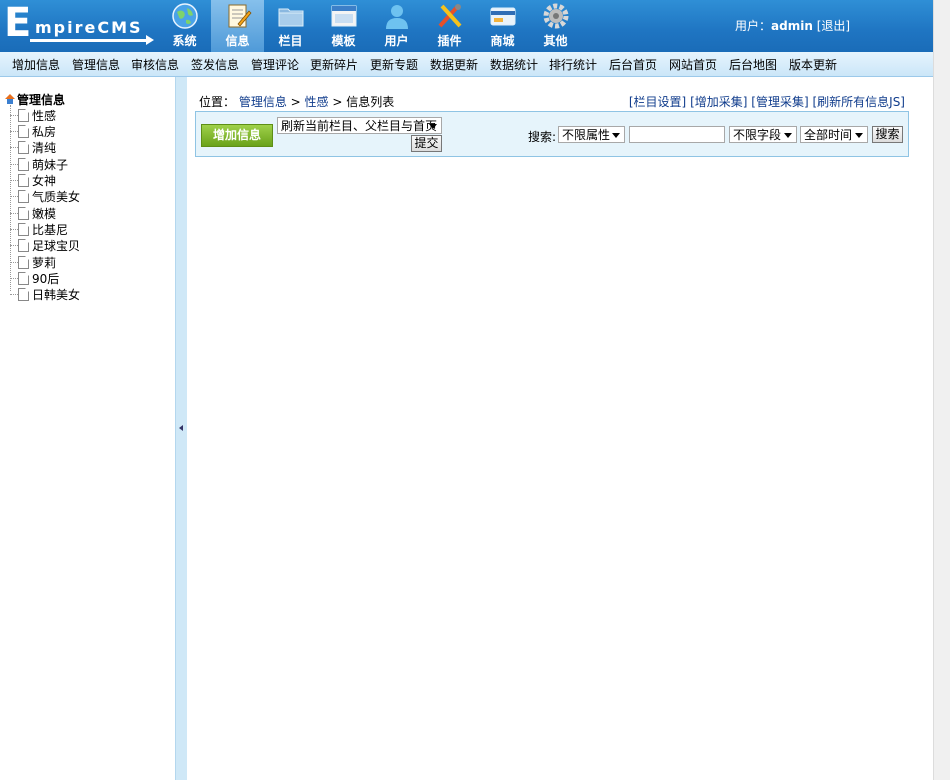 This screenshot has height=780, width=950. What do you see at coordinates (792, 25) in the screenshot?
I see `user-info: 用户：admin [退出]` at bounding box center [792, 25].